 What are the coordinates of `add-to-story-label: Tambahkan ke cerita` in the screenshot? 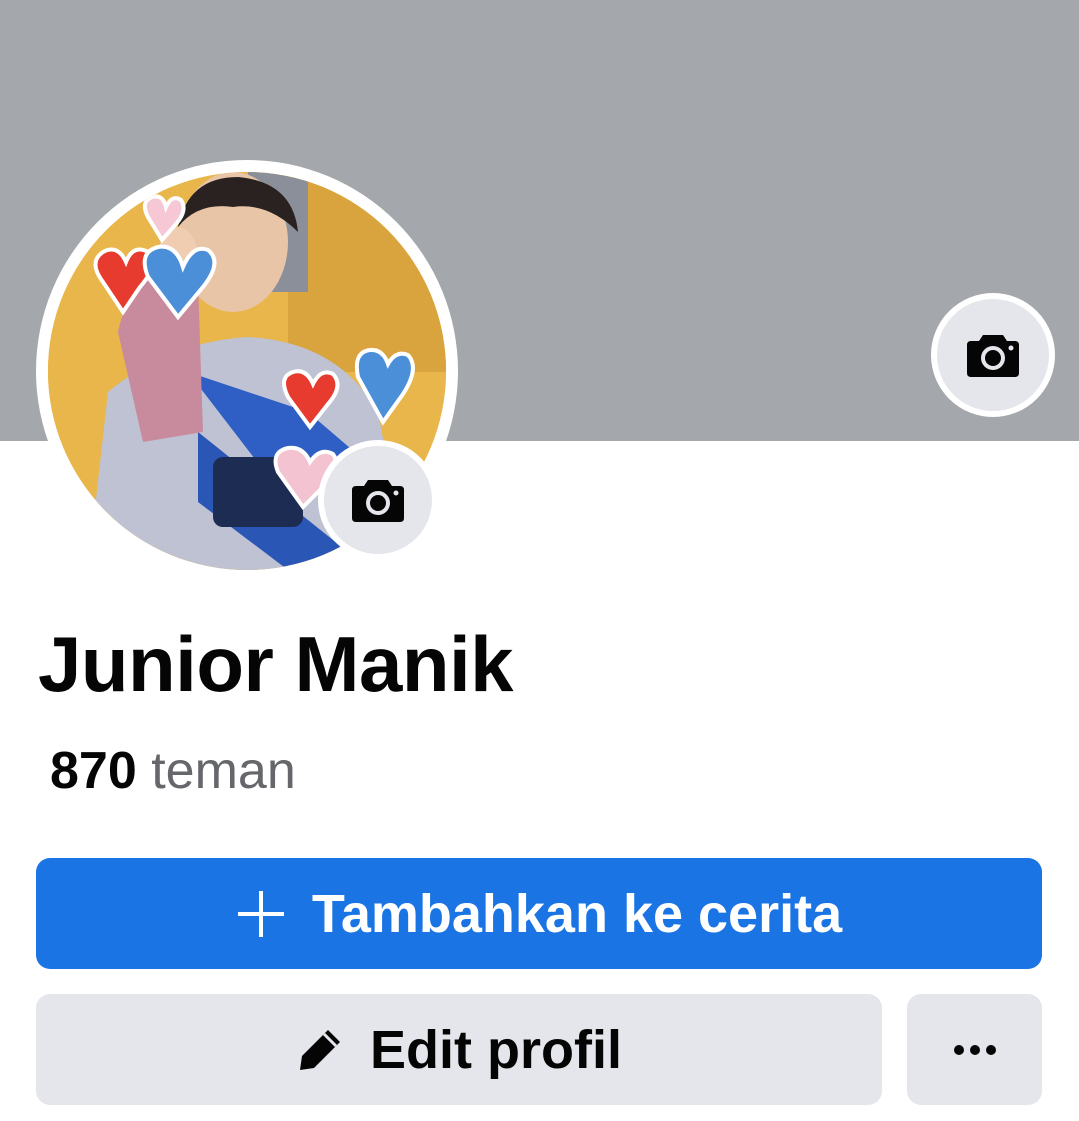 It's located at (577, 913).